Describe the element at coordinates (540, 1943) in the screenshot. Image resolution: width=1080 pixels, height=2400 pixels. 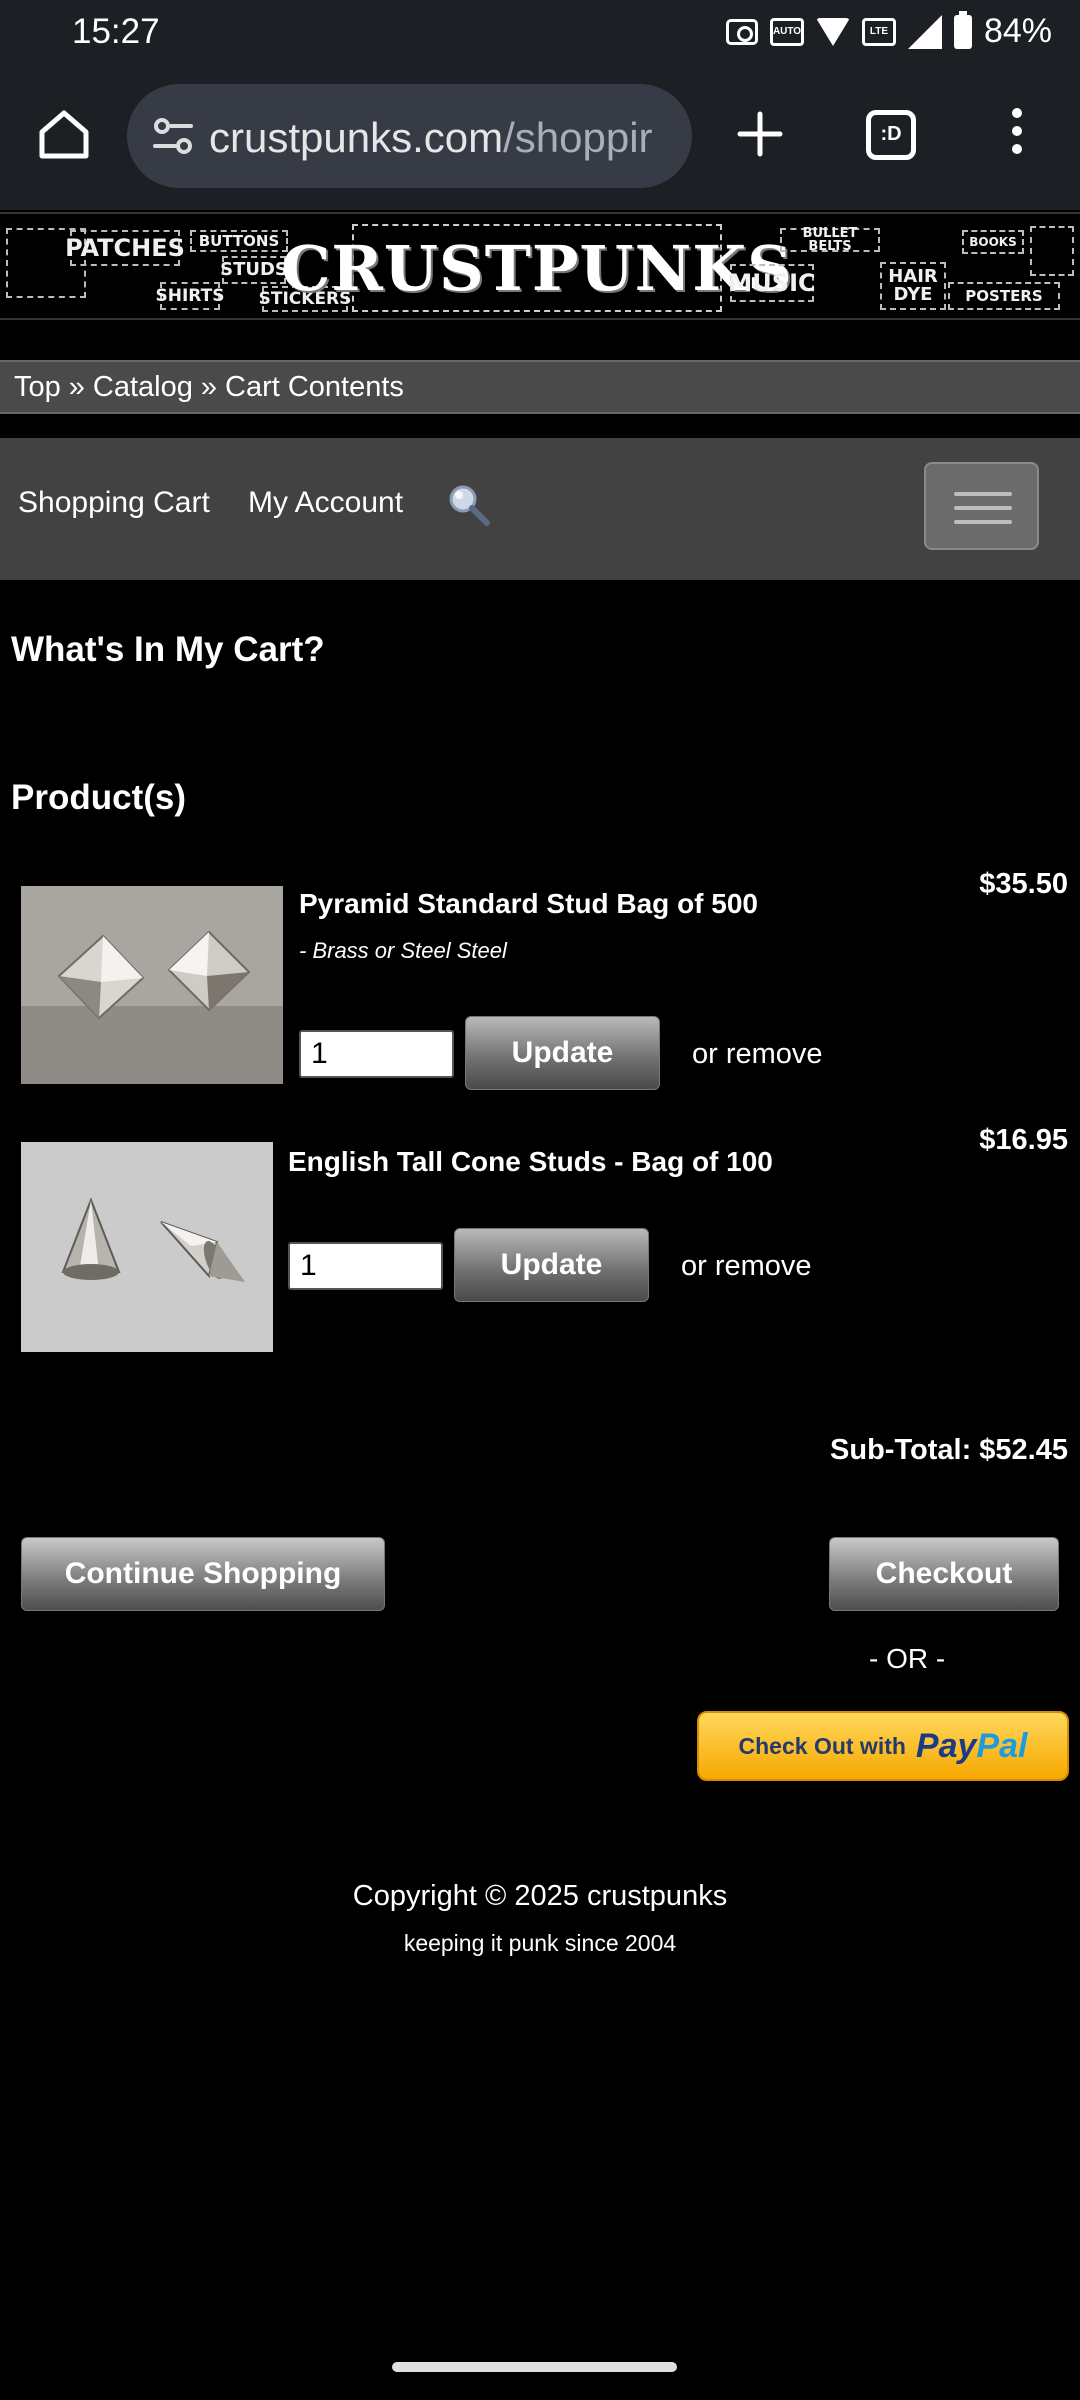
I see `tagline: keeping it punk since 2004` at that location.